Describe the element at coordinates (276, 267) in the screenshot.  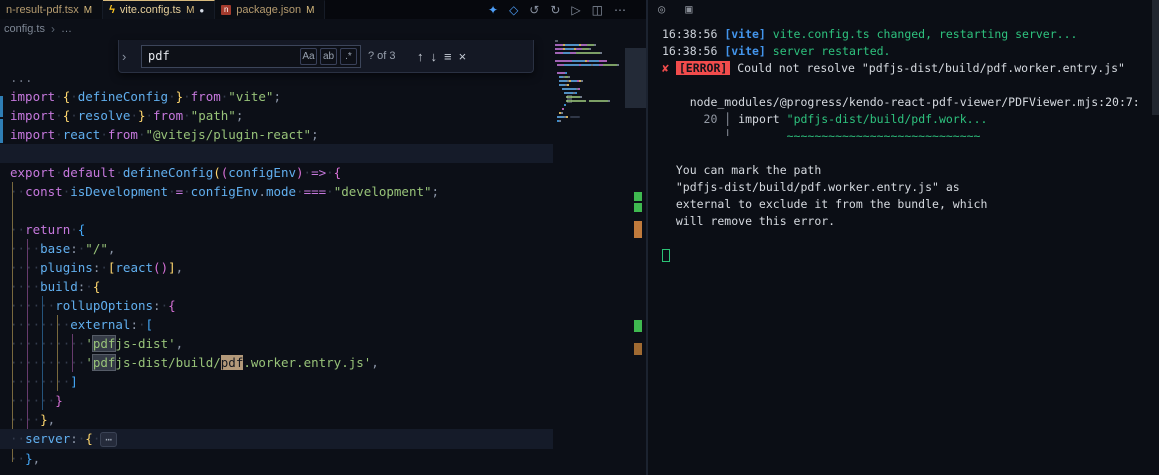
I see `code-line: ····plugins:·[react()],` at that location.